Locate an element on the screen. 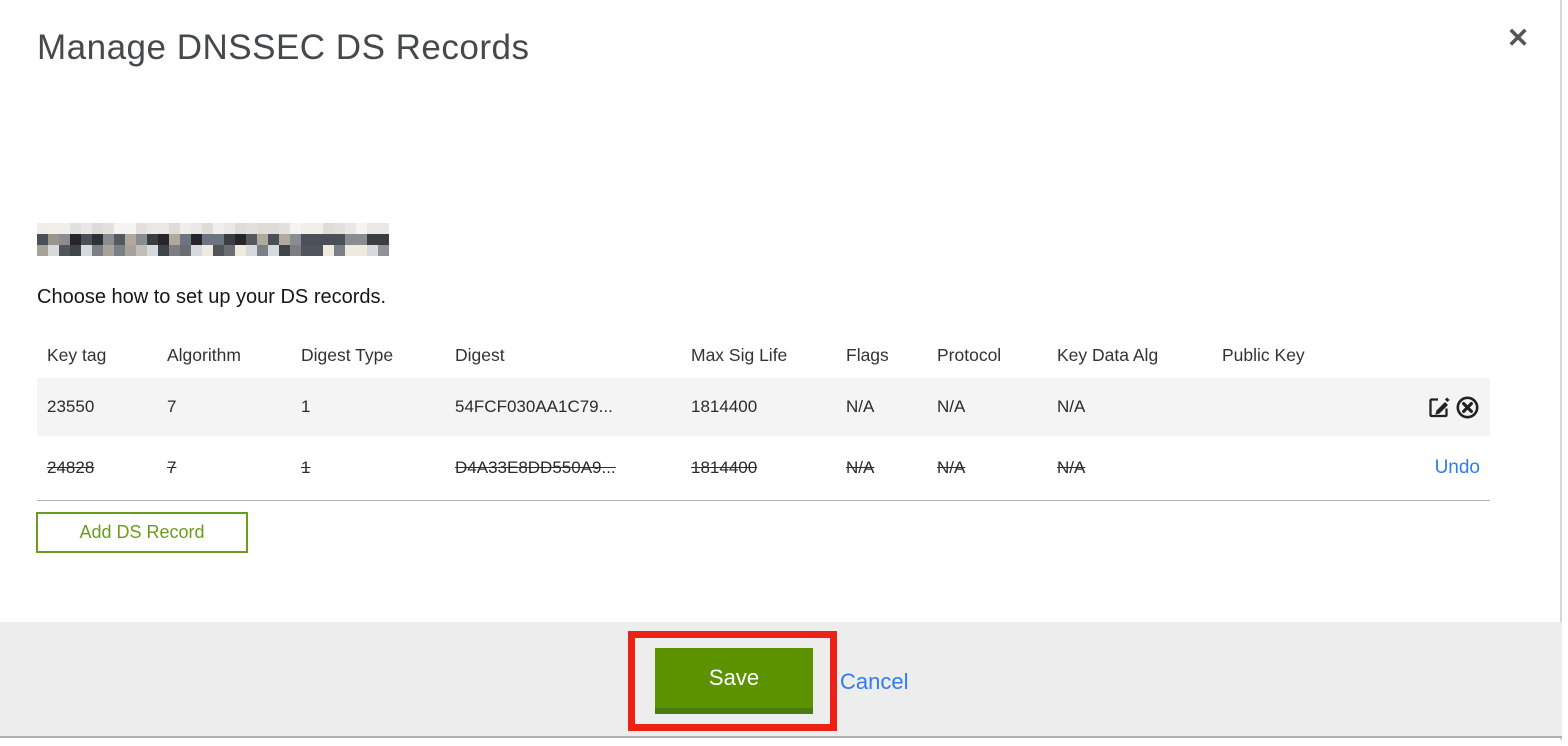  edit-record-button is located at coordinates (1439, 407).